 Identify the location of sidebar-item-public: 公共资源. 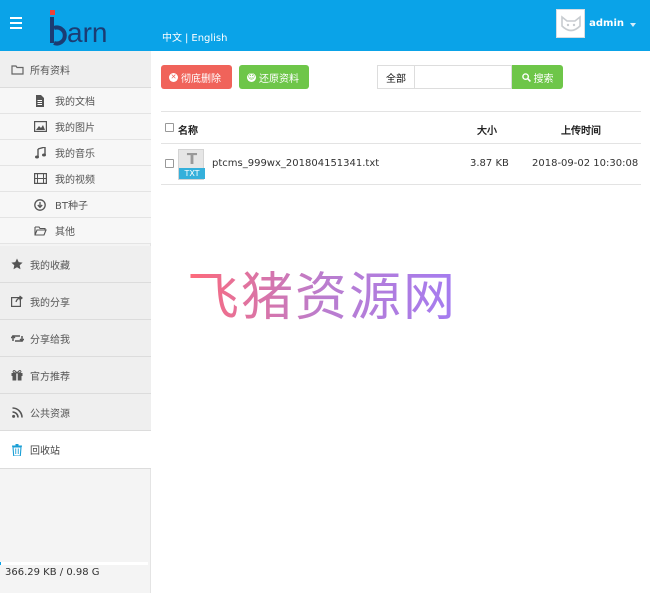
(75, 412).